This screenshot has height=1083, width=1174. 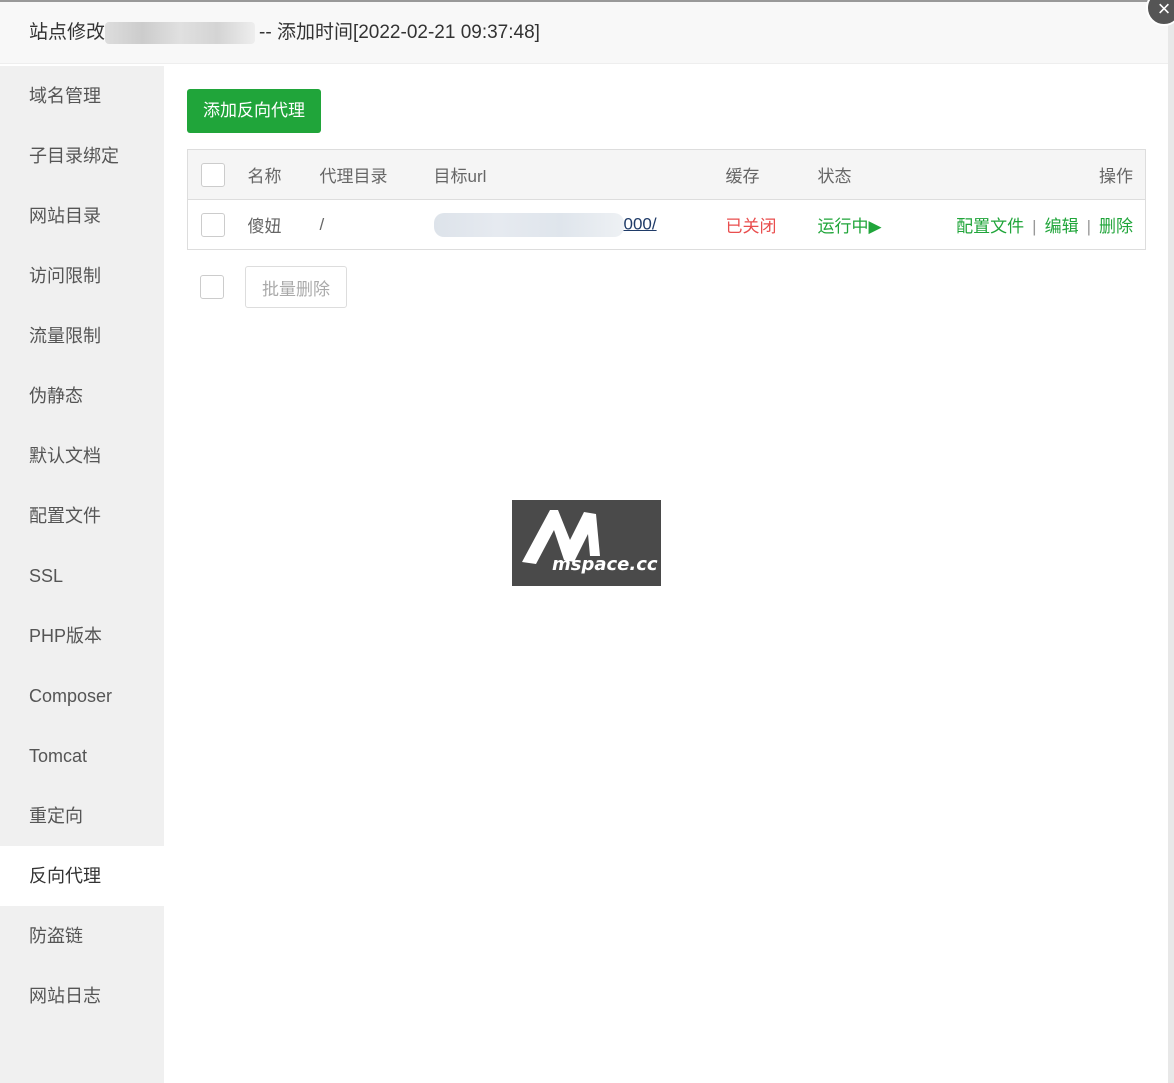 What do you see at coordinates (82, 216) in the screenshot?
I see `sidebar-item-site-dir: 网站目录` at bounding box center [82, 216].